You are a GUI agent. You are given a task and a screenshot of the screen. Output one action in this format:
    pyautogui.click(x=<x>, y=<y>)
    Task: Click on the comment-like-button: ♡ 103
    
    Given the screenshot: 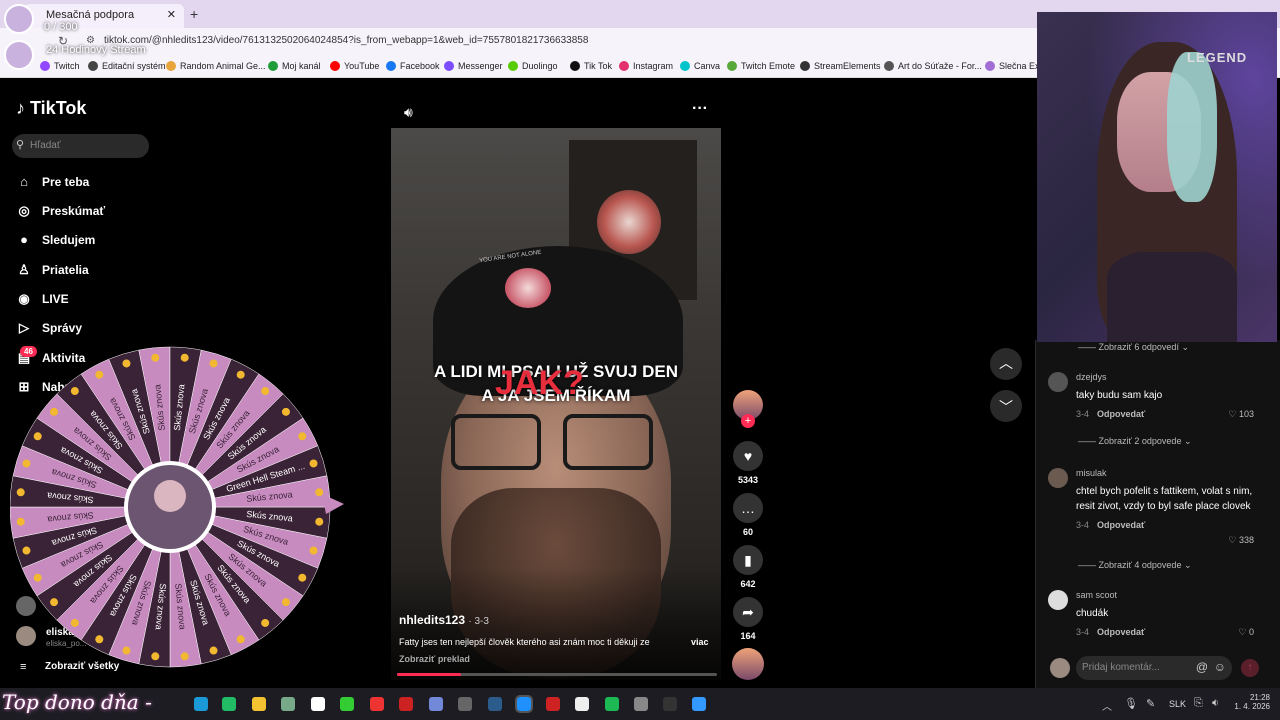 What is the action you would take?
    pyautogui.click(x=1241, y=414)
    